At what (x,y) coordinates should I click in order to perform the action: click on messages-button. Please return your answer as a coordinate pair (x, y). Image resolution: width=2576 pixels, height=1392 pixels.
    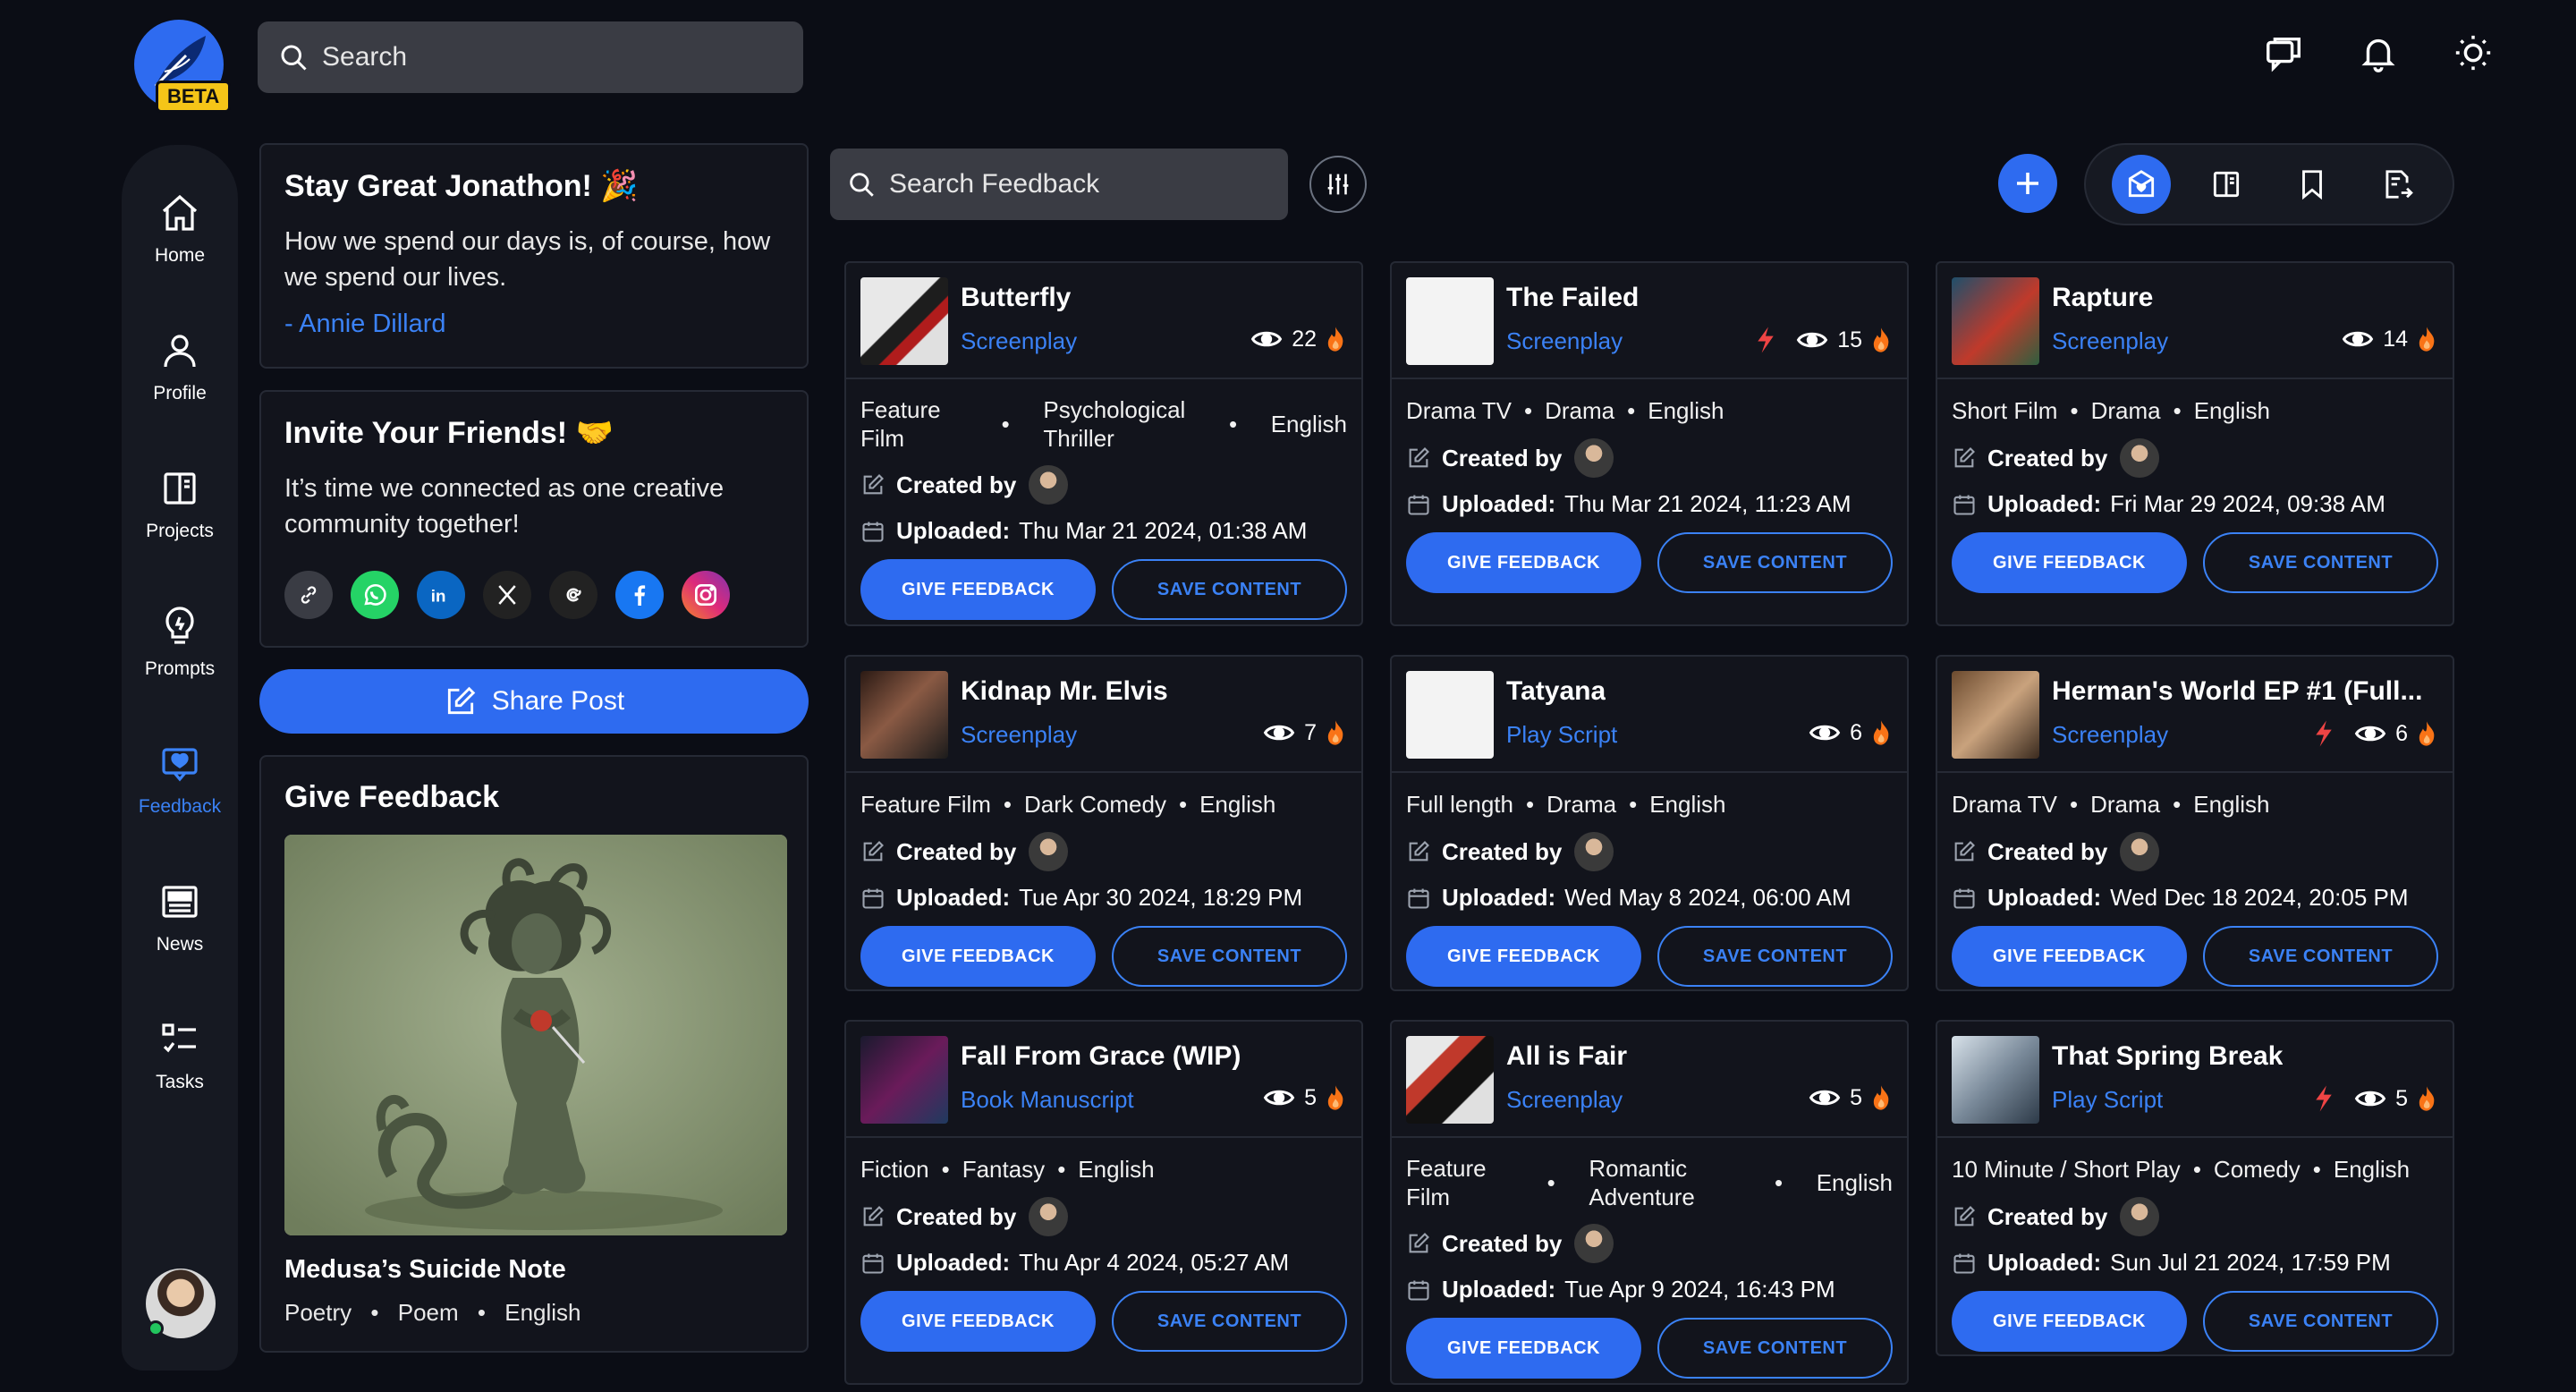
    Looking at the image, I should click on (2283, 52).